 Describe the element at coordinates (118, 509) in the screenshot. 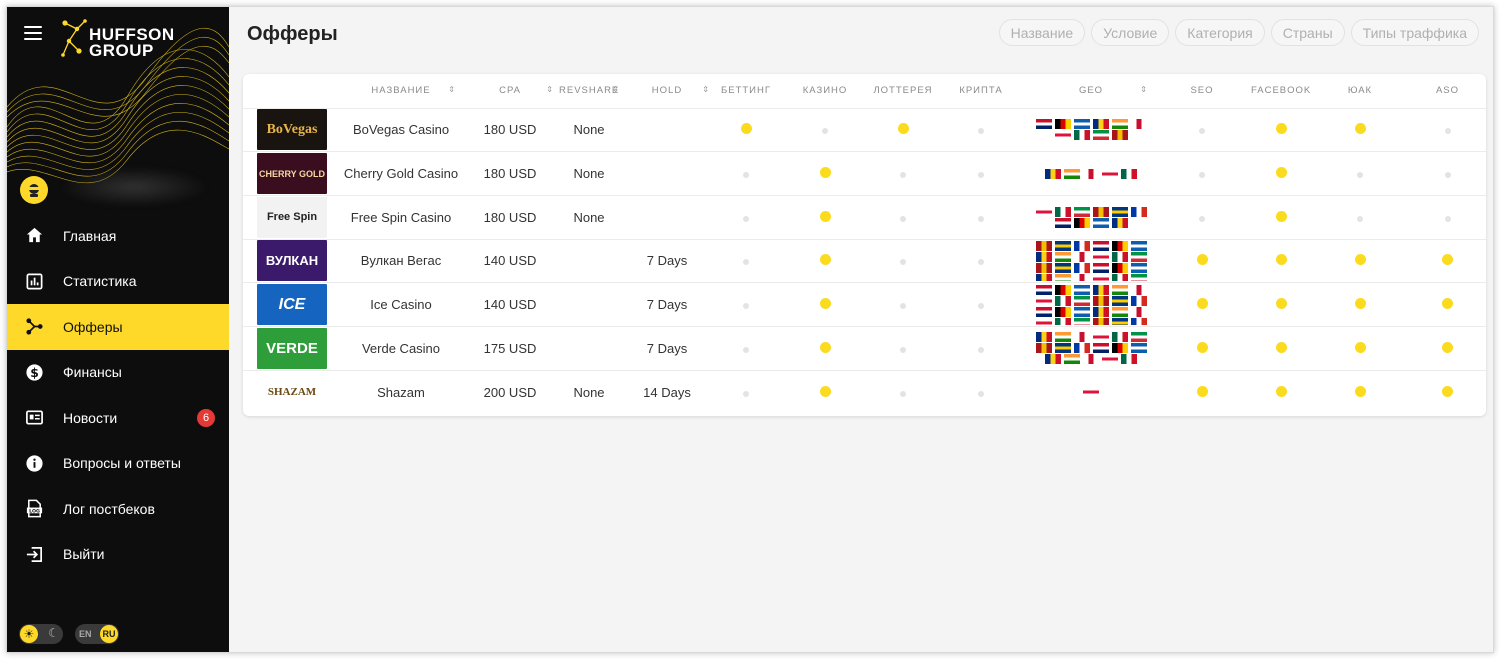

I see `sidebar-item-postback-log: LOG Лог постбеков` at that location.